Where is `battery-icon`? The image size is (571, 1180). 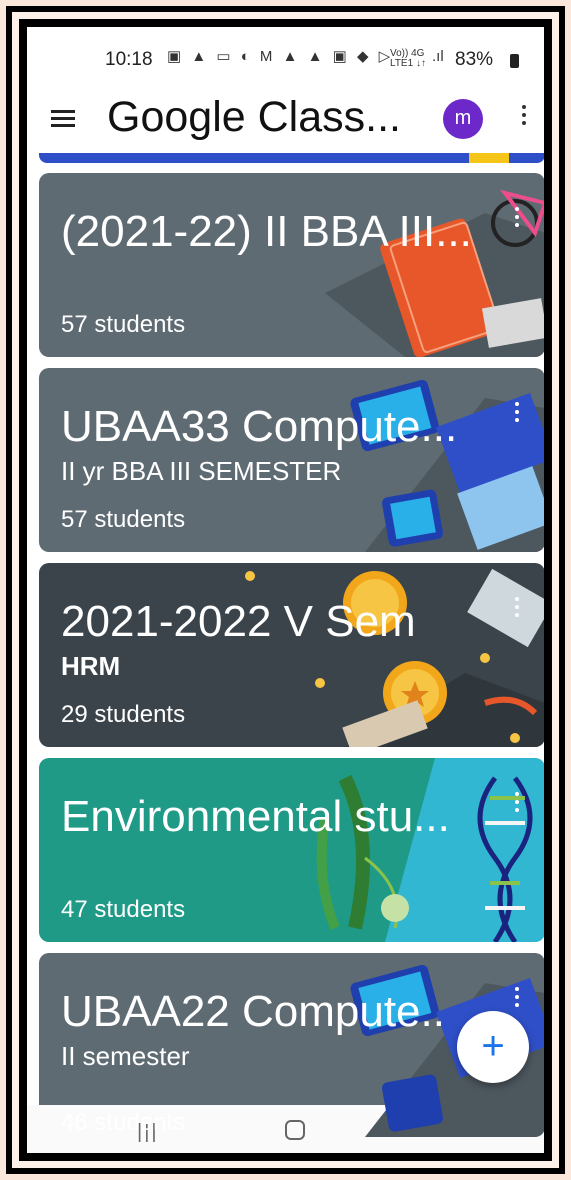
battery-icon is located at coordinates (514, 61).